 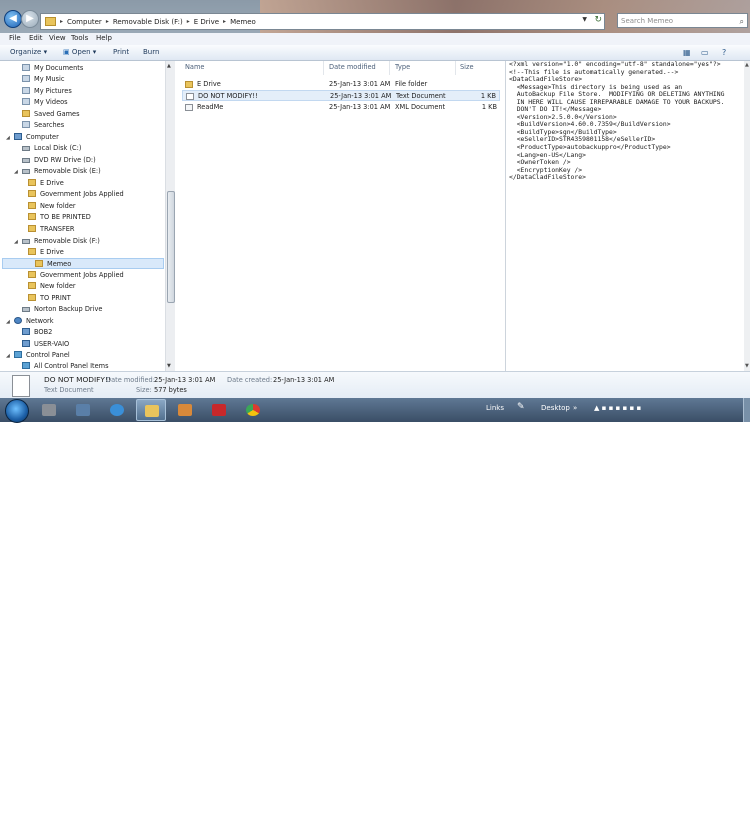 What do you see at coordinates (57, 38) in the screenshot?
I see `menu-view: View` at bounding box center [57, 38].